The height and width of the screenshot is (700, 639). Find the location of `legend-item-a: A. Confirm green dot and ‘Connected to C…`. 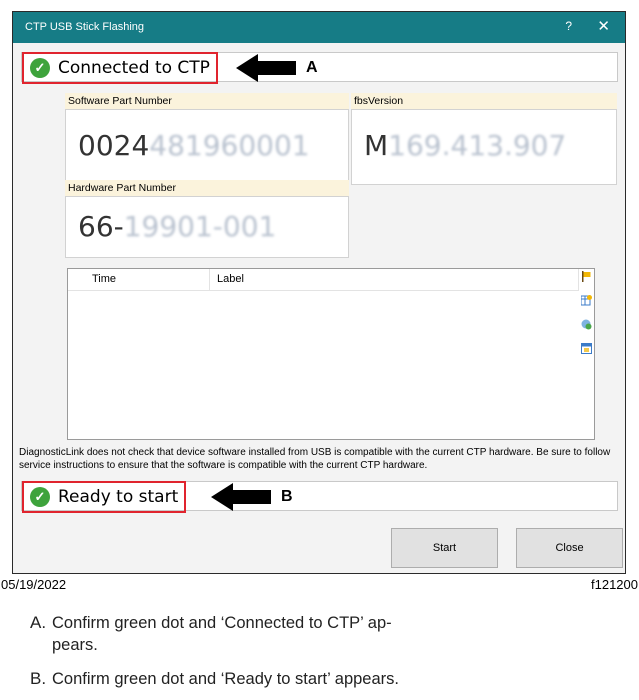

legend-item-a: A. Confirm green dot and ‘Connected to C… is located at coordinates (211, 634).